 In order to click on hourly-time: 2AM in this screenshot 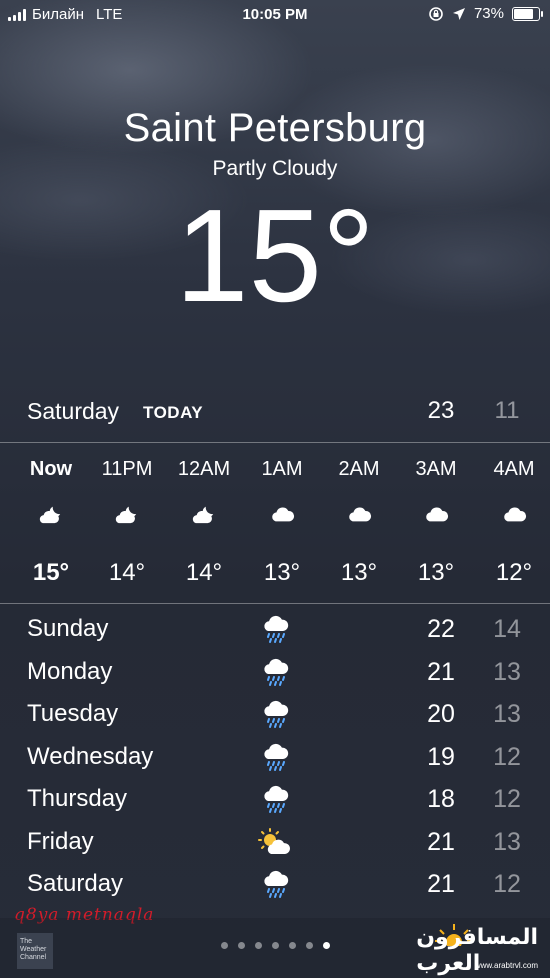, I will do `click(359, 469)`.